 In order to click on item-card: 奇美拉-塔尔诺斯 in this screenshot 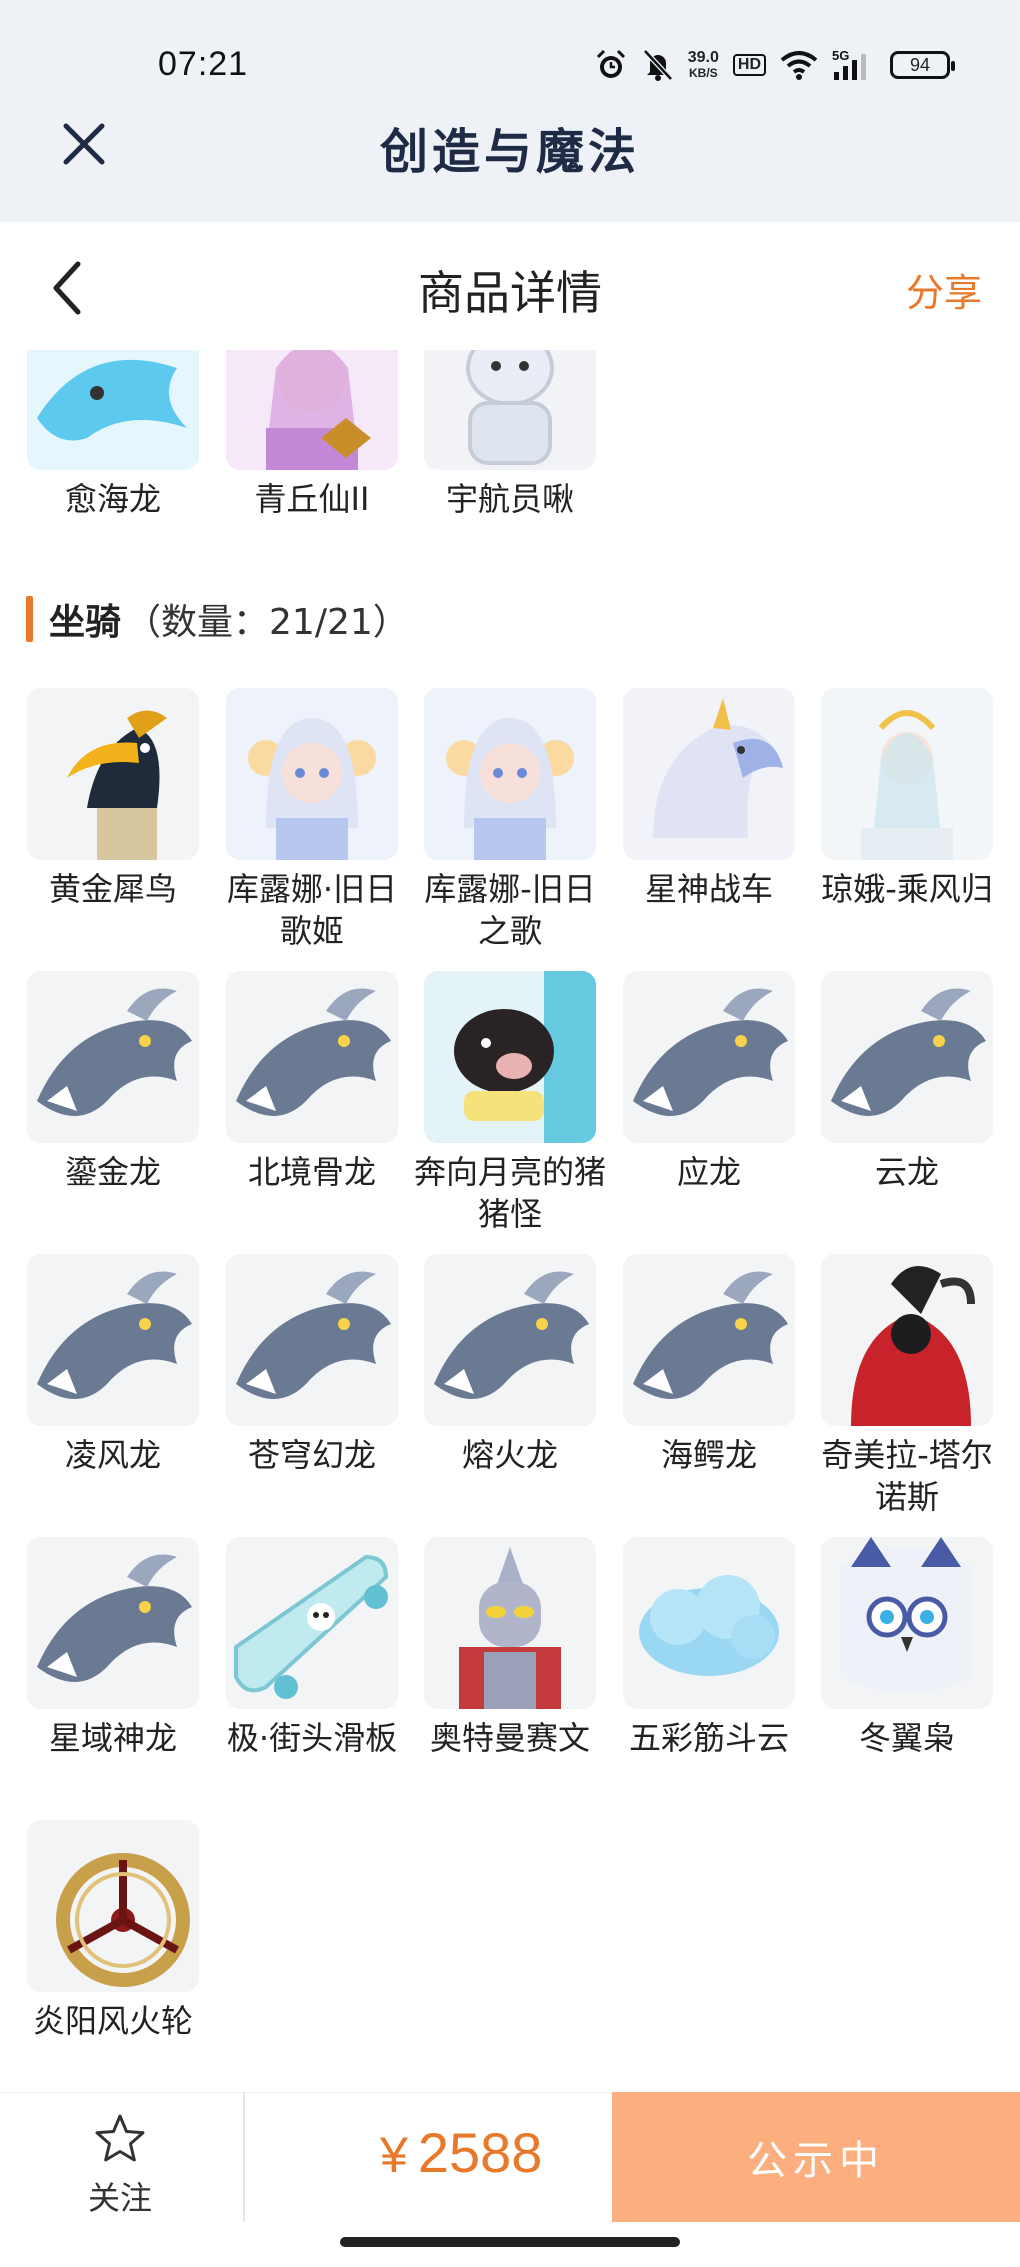, I will do `click(907, 1386)`.